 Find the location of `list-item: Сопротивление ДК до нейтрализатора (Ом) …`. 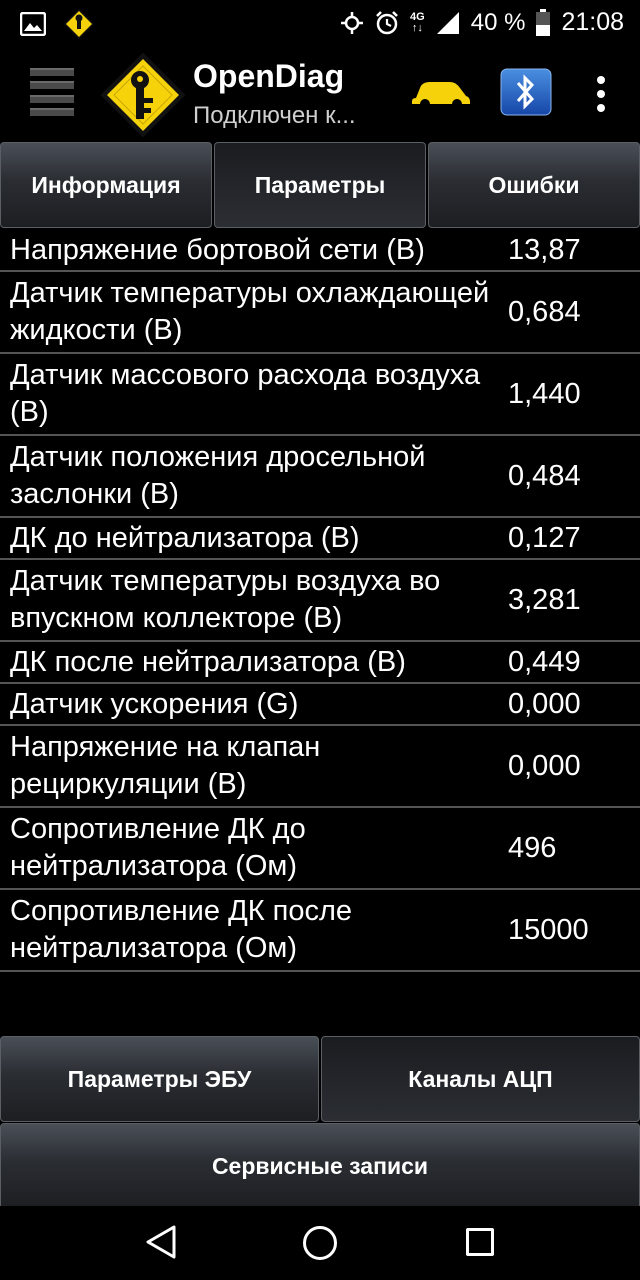

list-item: Сопротивление ДК до нейтрализатора (Ом) … is located at coordinates (320, 849).